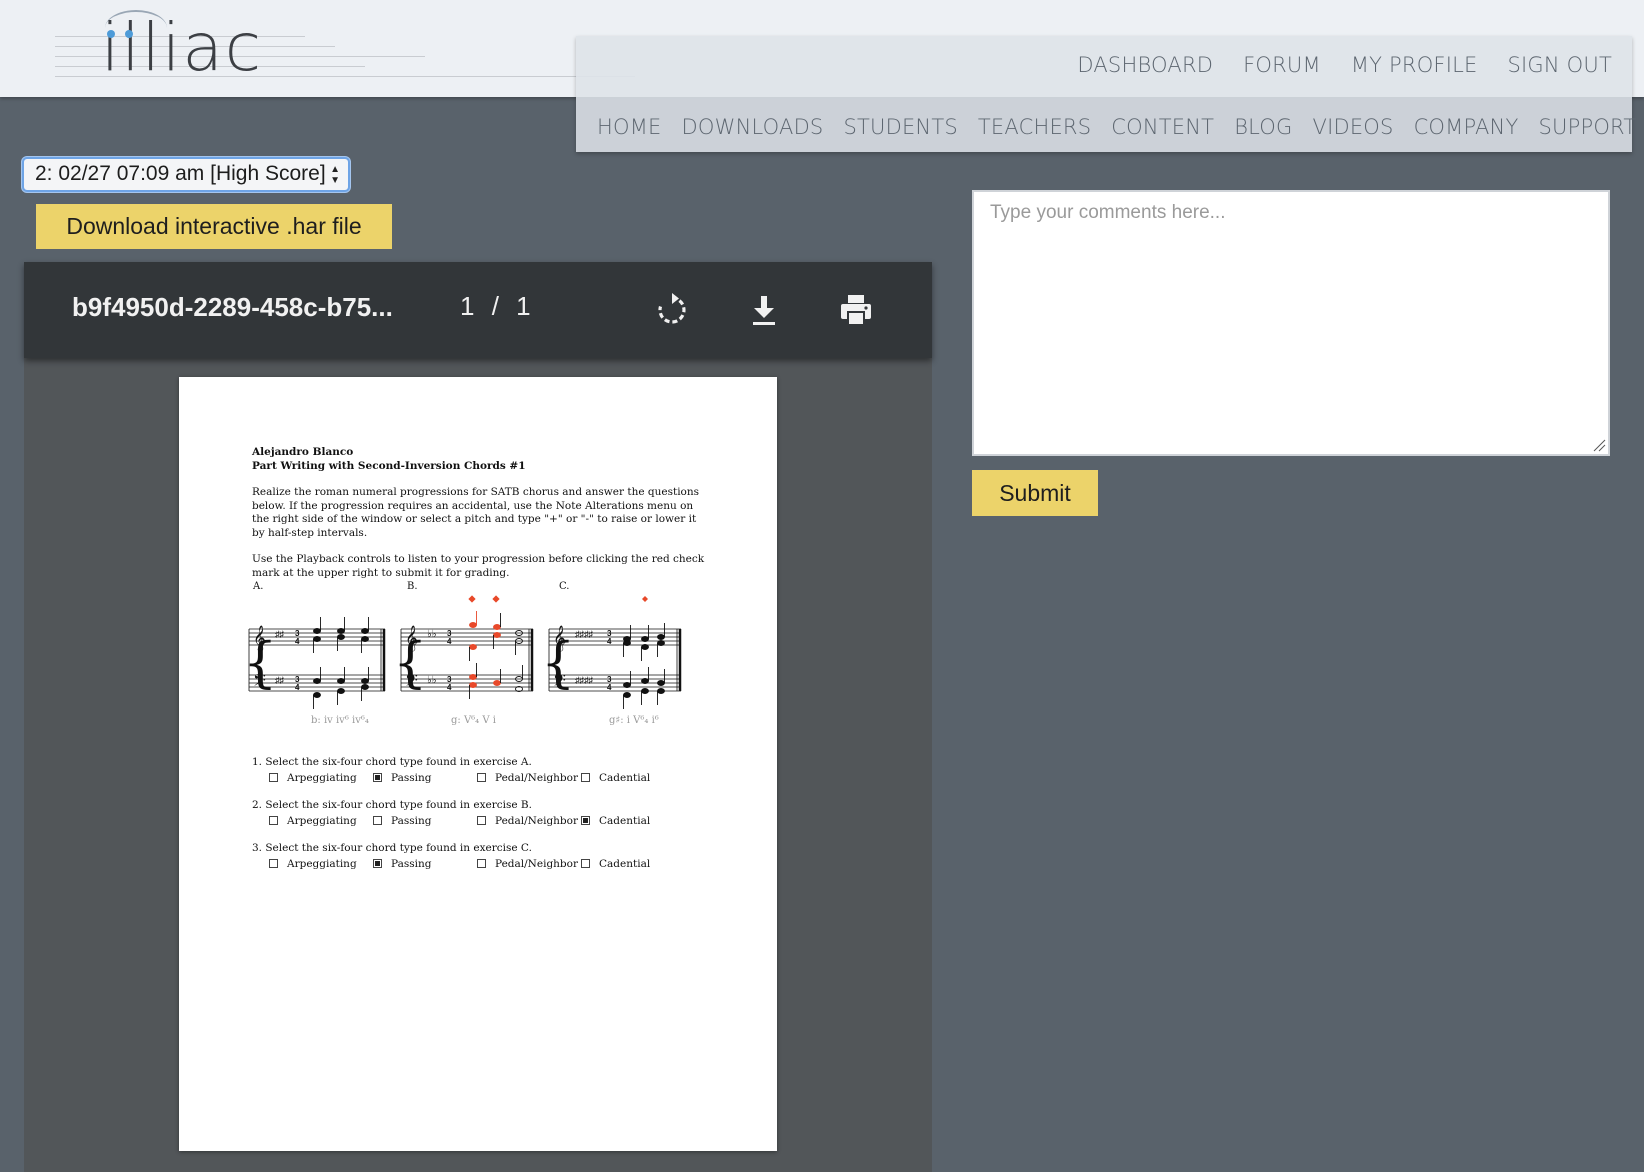 This screenshot has width=1644, height=1172. I want to click on nav-content: CONTENT, so click(1162, 127).